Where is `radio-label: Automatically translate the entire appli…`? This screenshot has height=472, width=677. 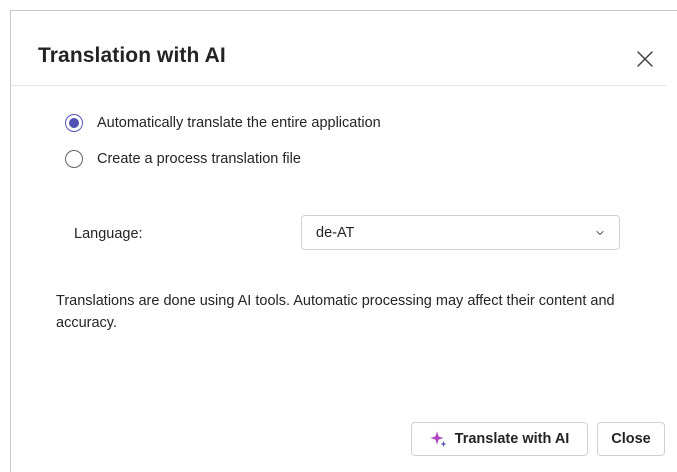 radio-label: Automatically translate the entire appli… is located at coordinates (239, 123).